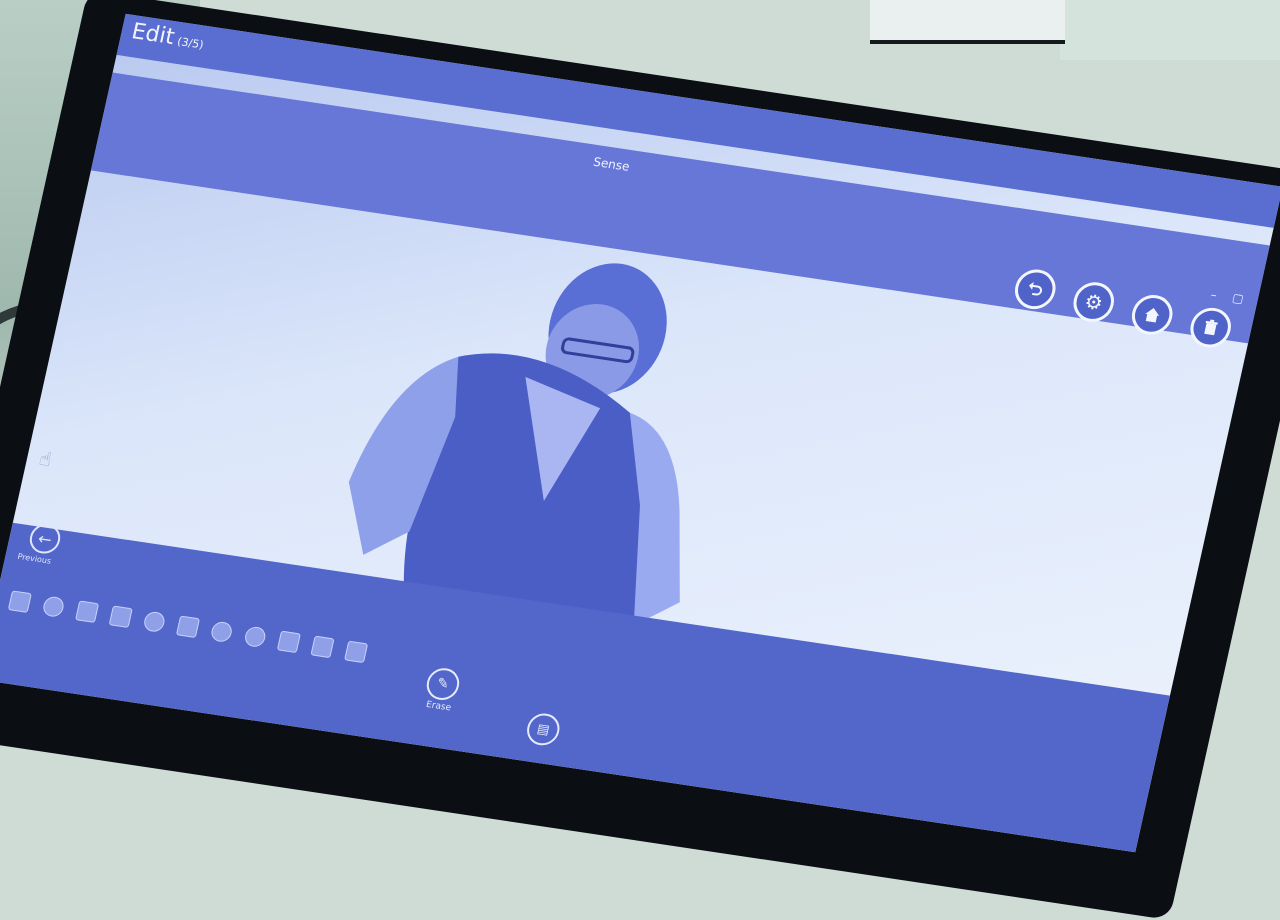 The width and height of the screenshot is (1280, 920). What do you see at coordinates (1035, 289) in the screenshot?
I see `undo-icon` at bounding box center [1035, 289].